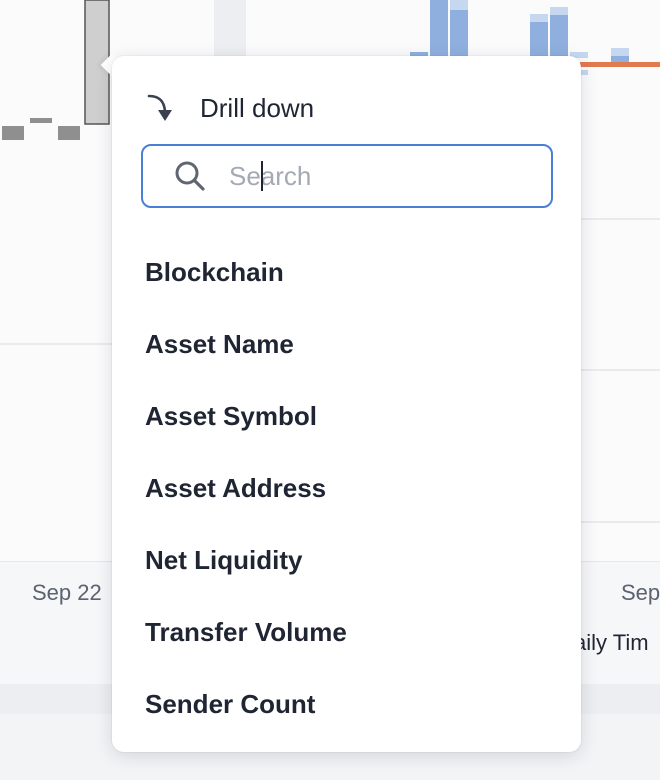 This screenshot has width=660, height=780. What do you see at coordinates (346, 272) in the screenshot?
I see `option-blockchain: Blockchain` at bounding box center [346, 272].